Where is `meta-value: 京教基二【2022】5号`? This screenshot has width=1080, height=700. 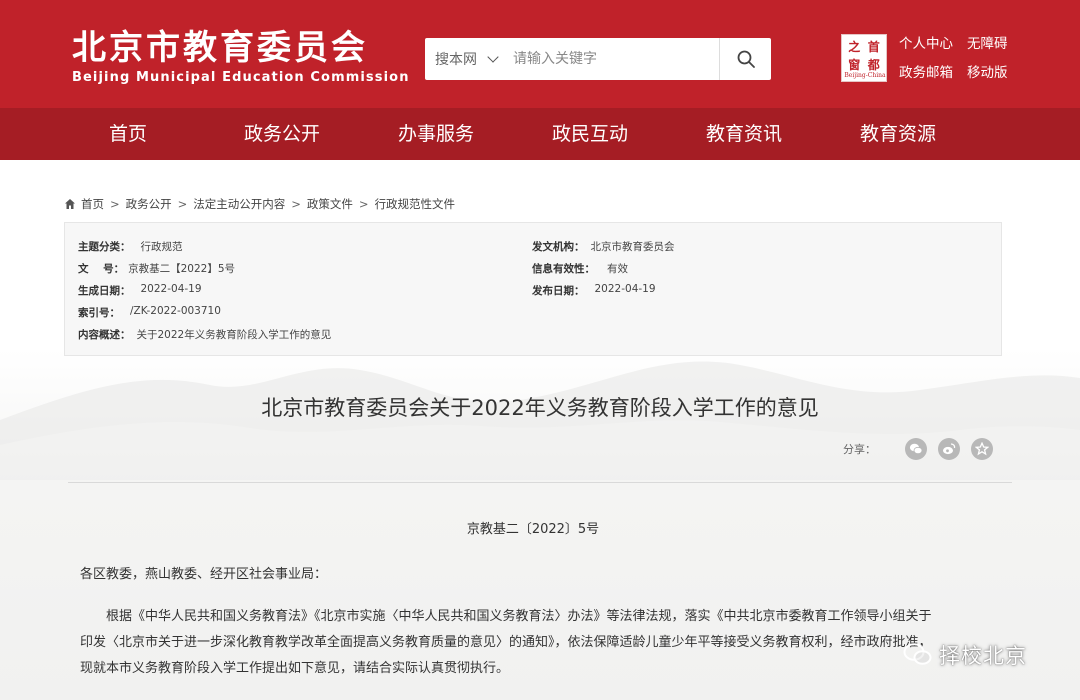
meta-value: 京教基二【2022】5号 is located at coordinates (182, 269).